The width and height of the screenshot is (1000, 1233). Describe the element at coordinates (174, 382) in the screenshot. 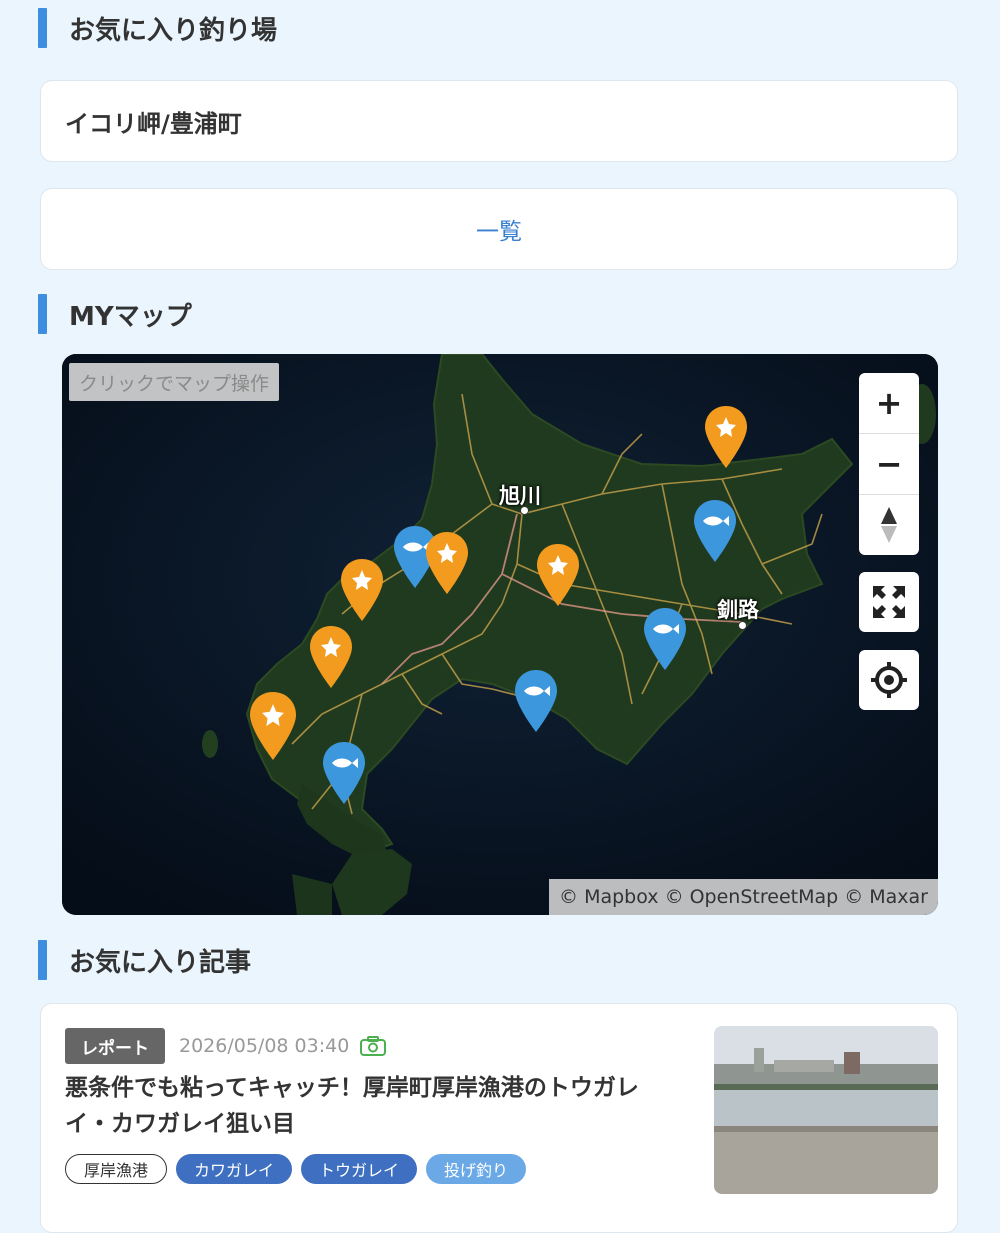

I see `map-hint-label: クリックでマップ操作` at that location.